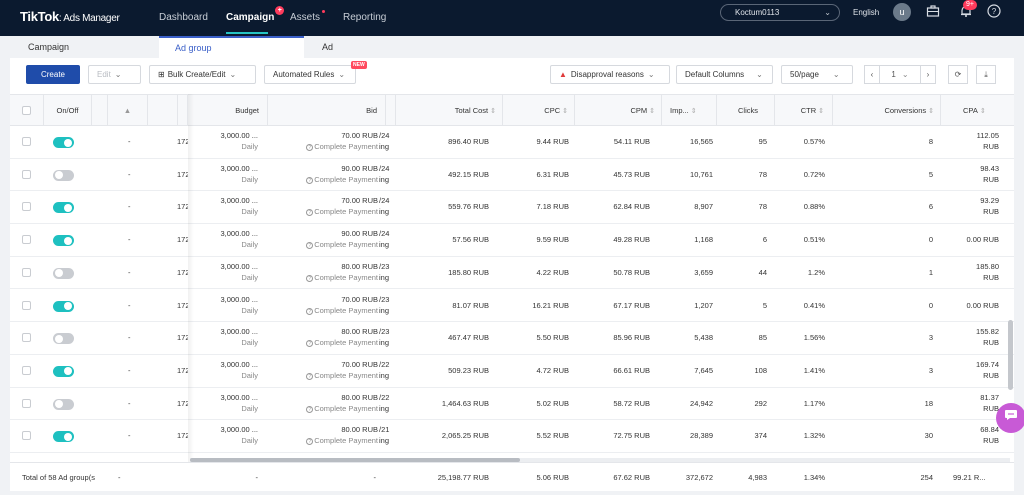 Image resolution: width=1024 pixels, height=495 pixels. Describe the element at coordinates (958, 74) in the screenshot. I see `refresh-button: ⟳` at that location.